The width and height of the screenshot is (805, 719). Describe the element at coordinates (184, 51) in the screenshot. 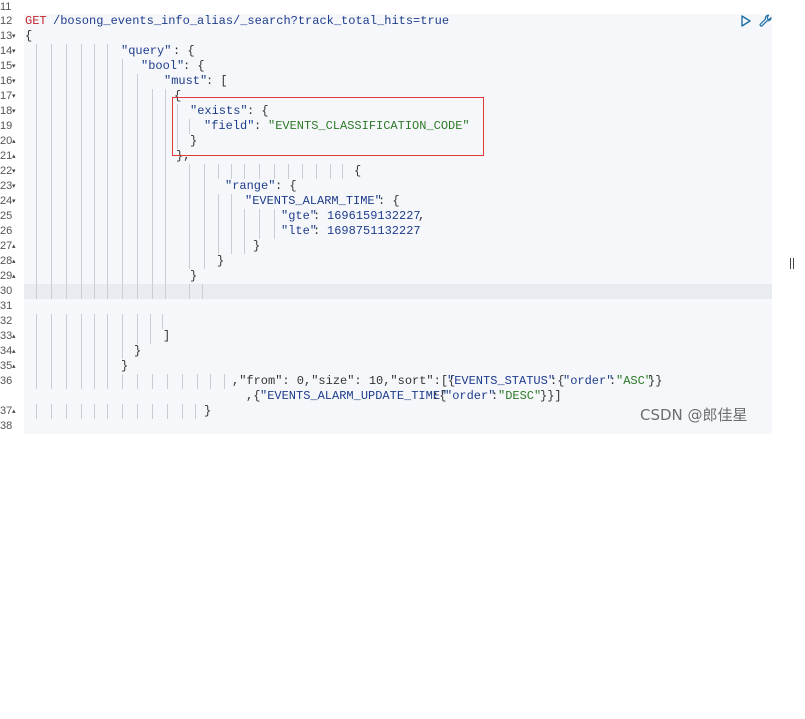

I see `json-punct: : {` at that location.